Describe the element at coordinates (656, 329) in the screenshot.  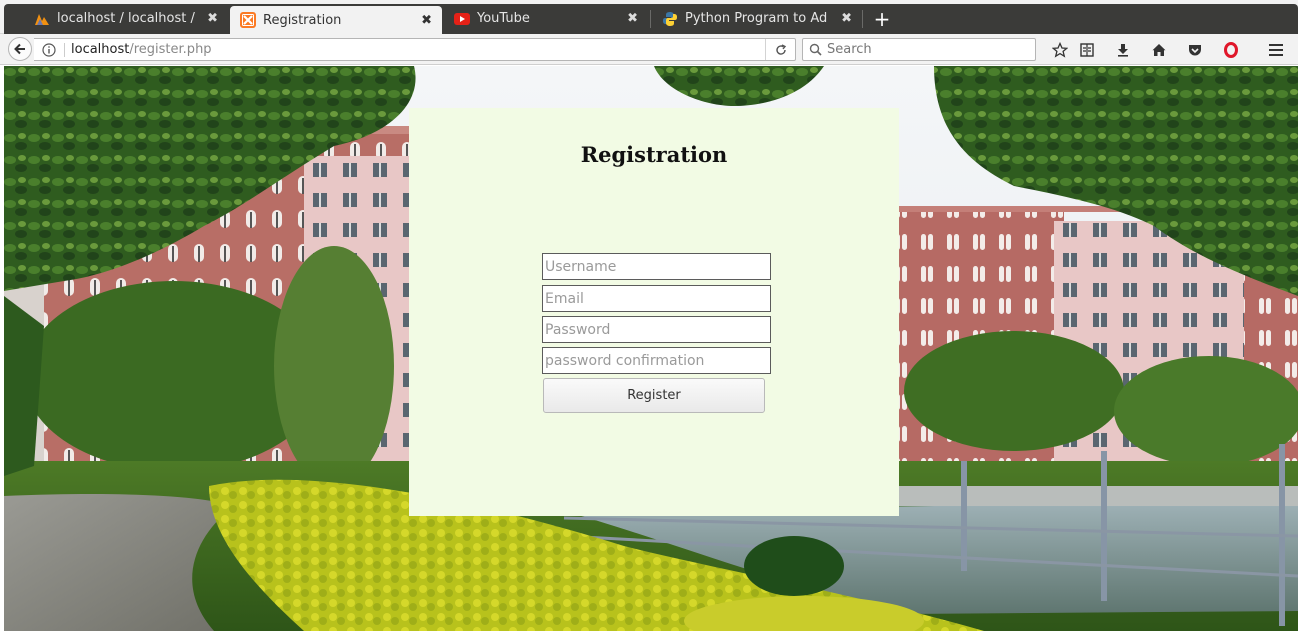
I see `password-field` at that location.